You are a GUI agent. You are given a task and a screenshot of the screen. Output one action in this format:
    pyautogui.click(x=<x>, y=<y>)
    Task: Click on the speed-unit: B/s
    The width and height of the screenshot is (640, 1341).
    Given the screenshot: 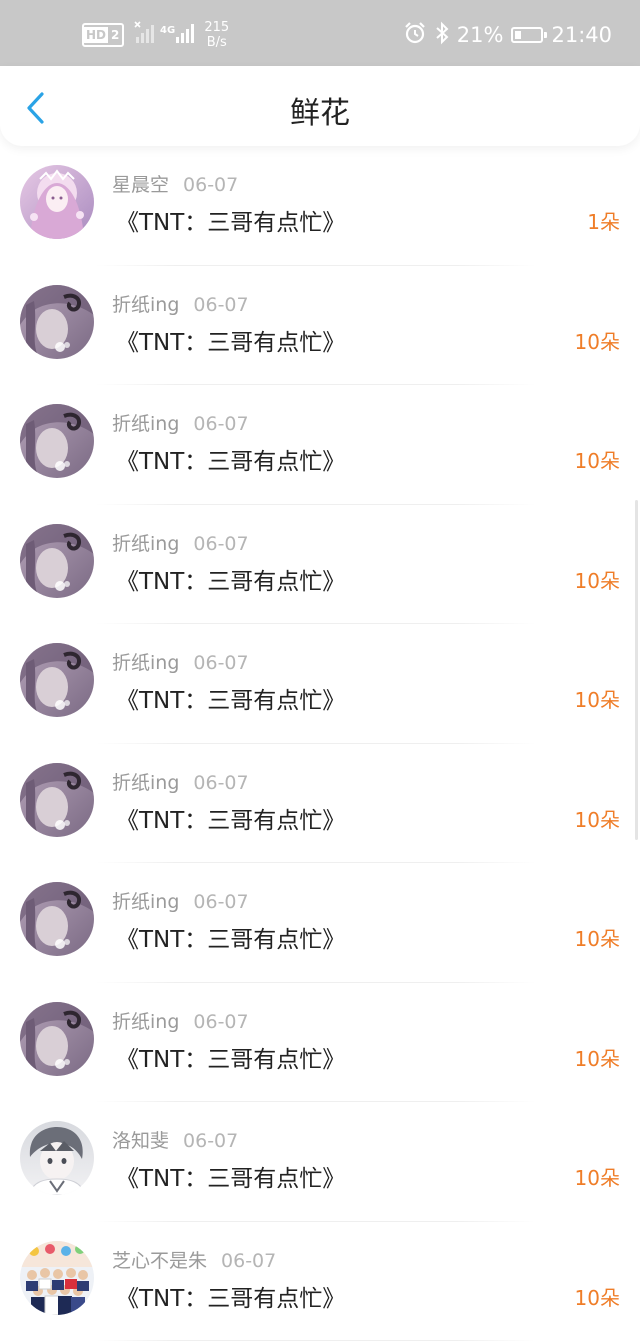 What is the action you would take?
    pyautogui.click(x=216, y=42)
    